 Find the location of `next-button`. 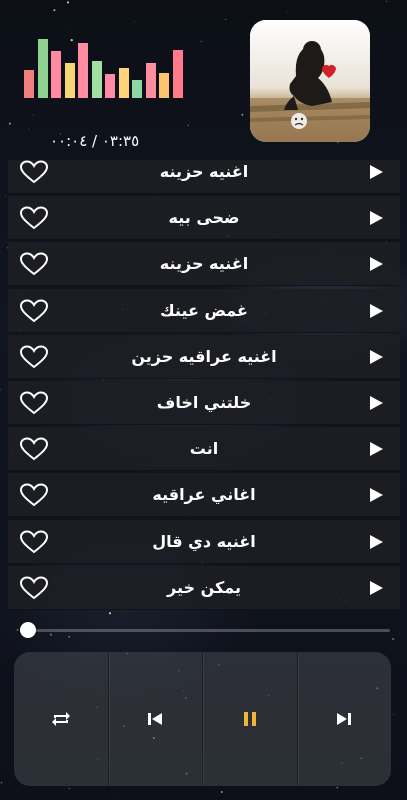

next-button is located at coordinates (344, 719).